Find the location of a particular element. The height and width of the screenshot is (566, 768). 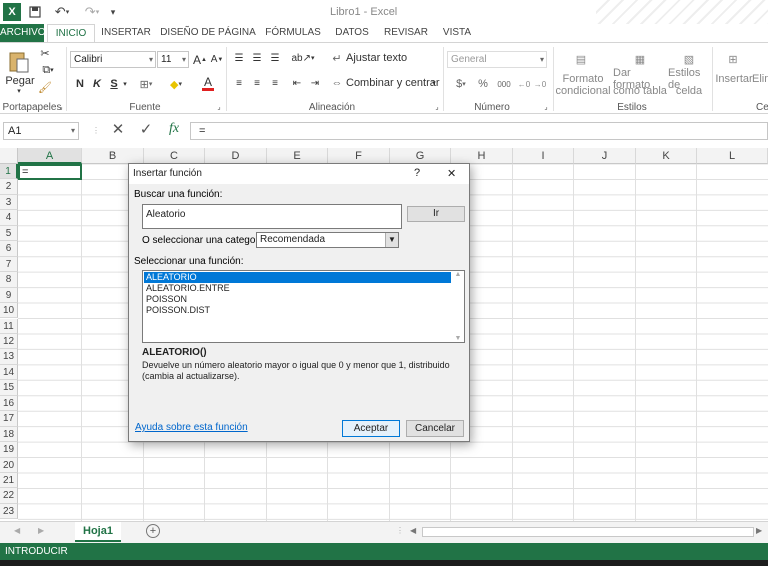

increase-font-icon: A ▲ is located at coordinates (200, 59).